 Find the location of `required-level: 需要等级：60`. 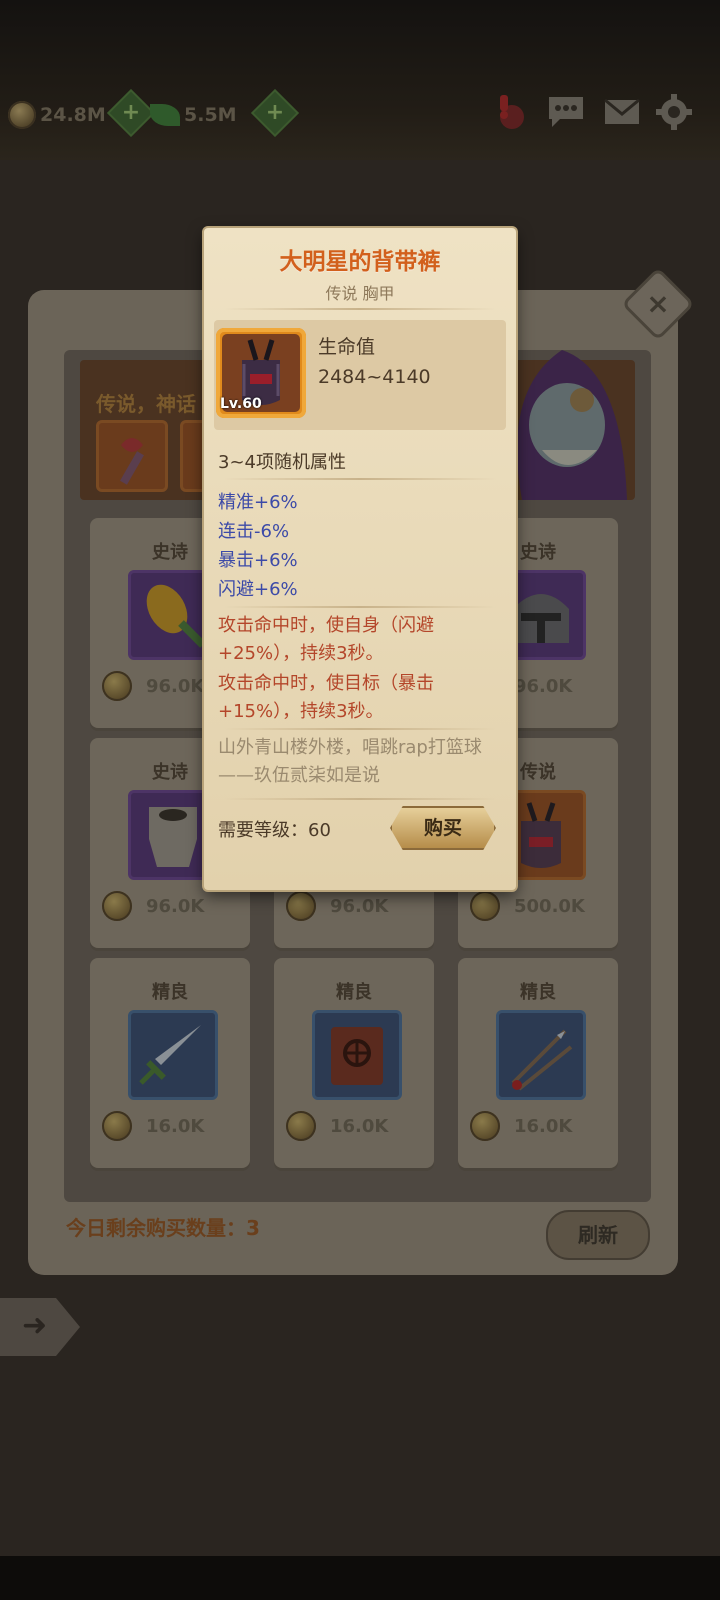

required-level: 需要等级：60 is located at coordinates (274, 830).